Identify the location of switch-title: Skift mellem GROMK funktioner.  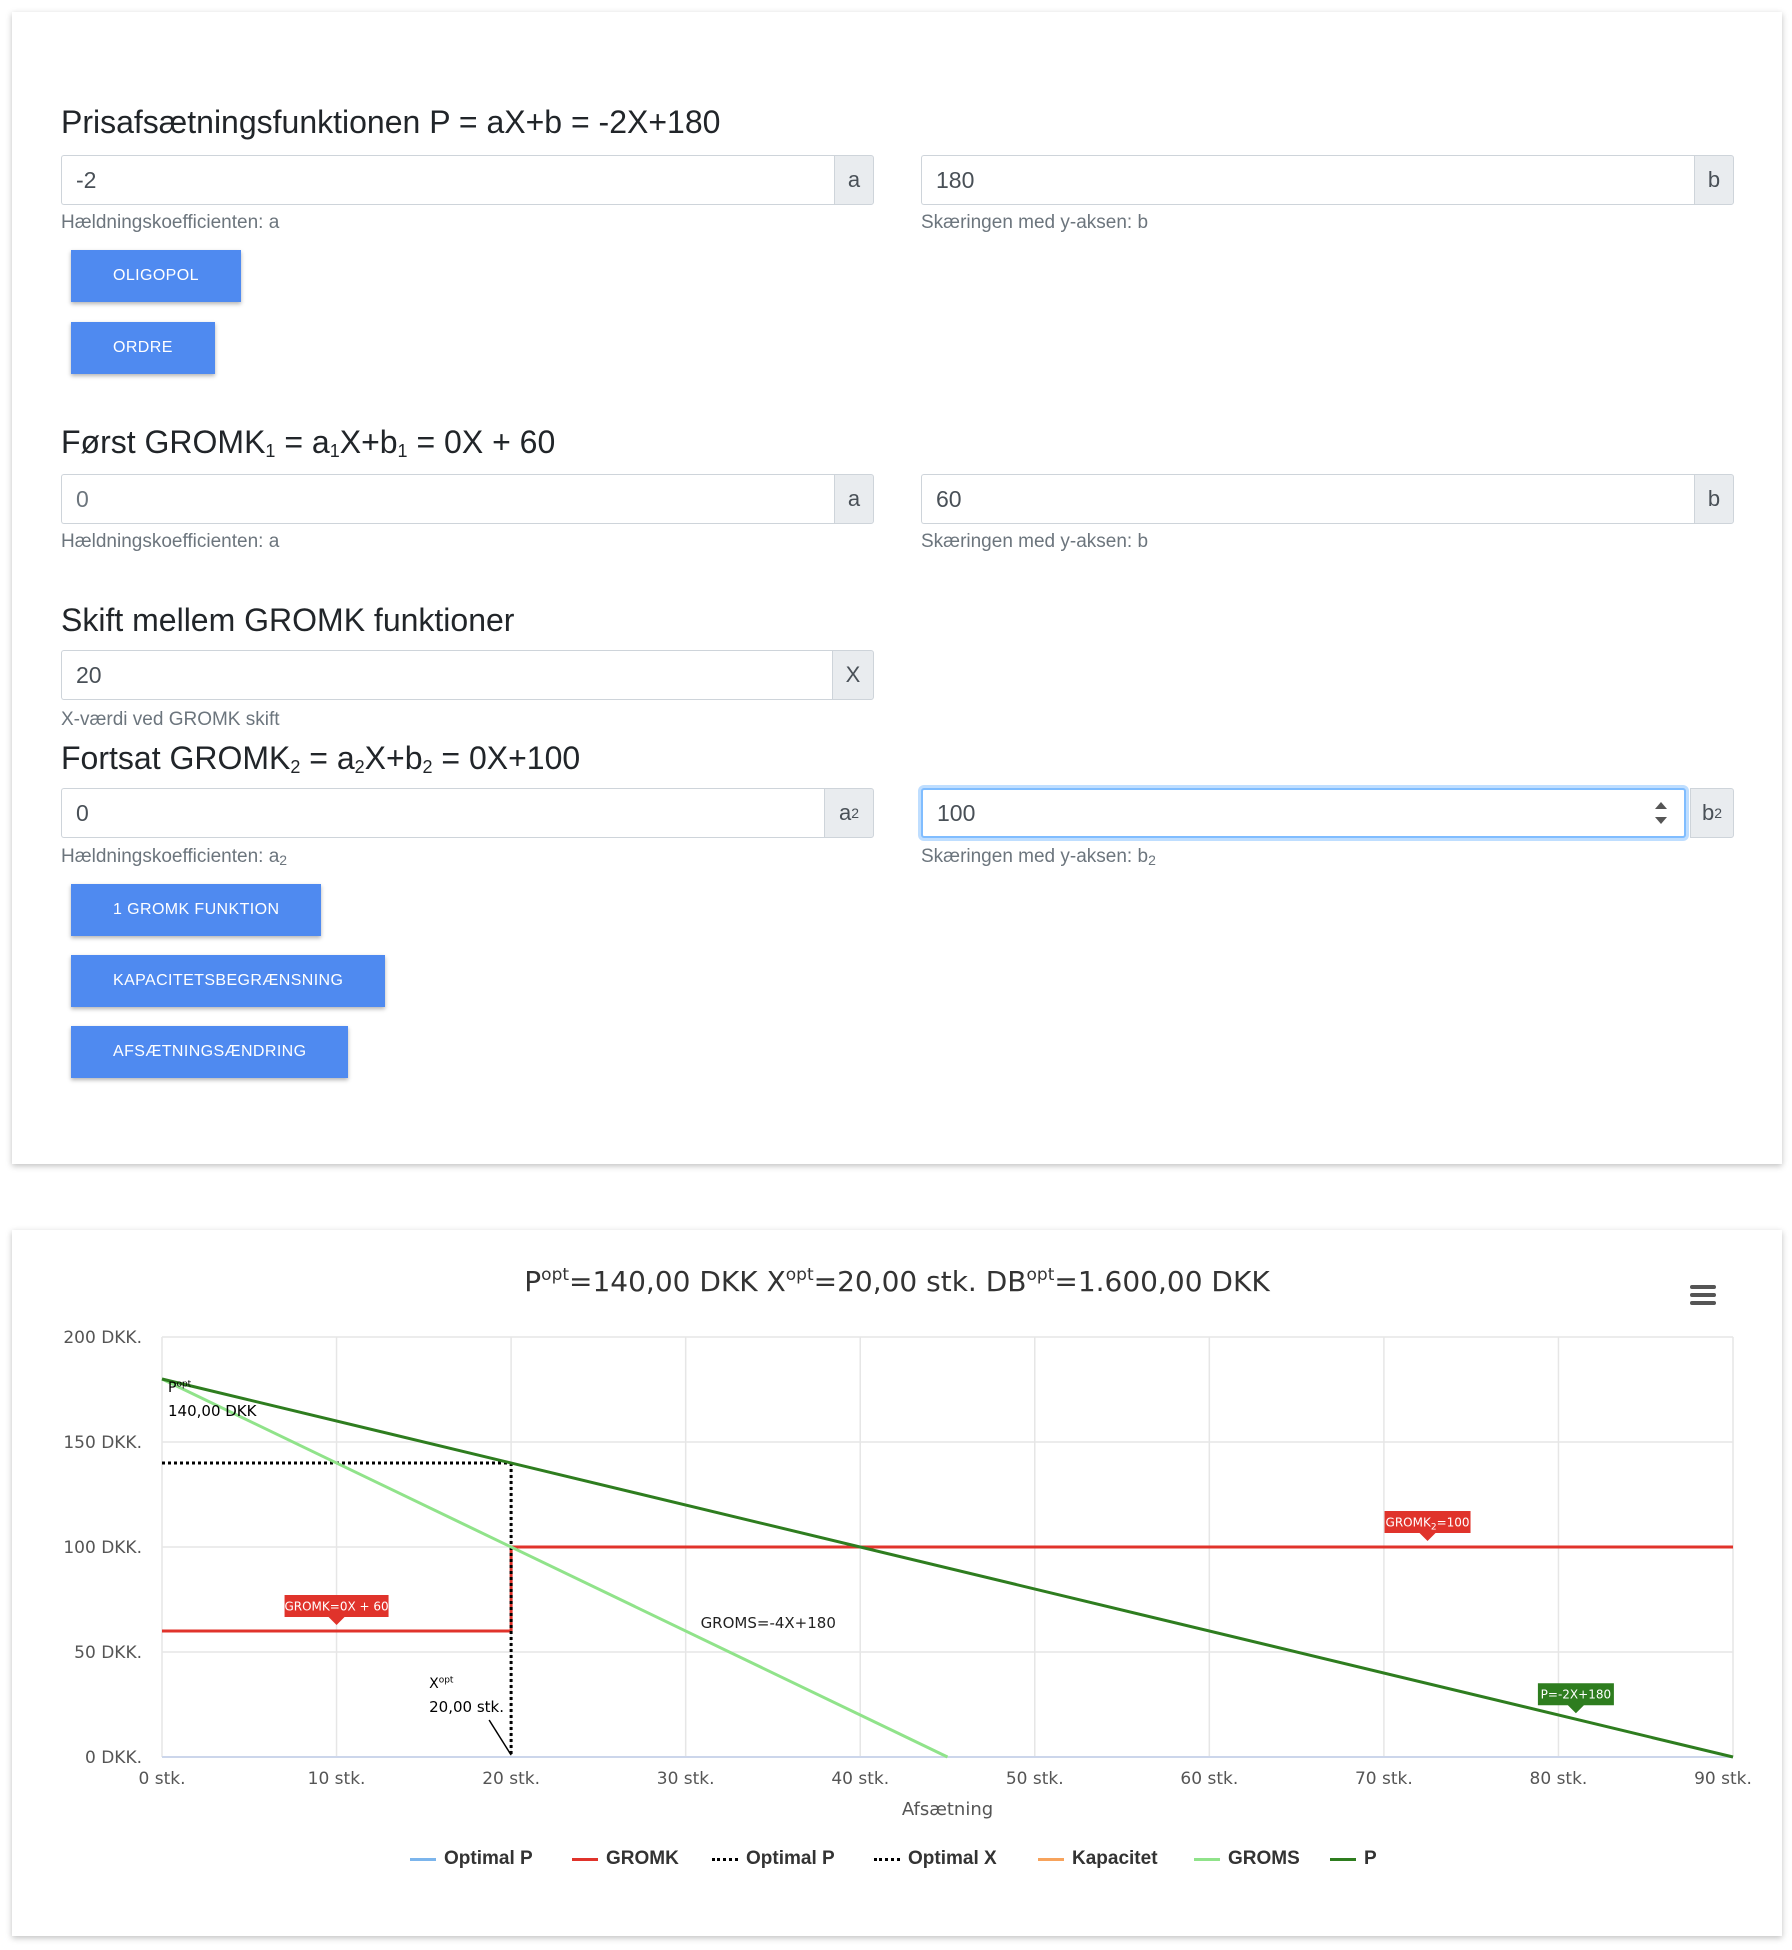
(288, 620).